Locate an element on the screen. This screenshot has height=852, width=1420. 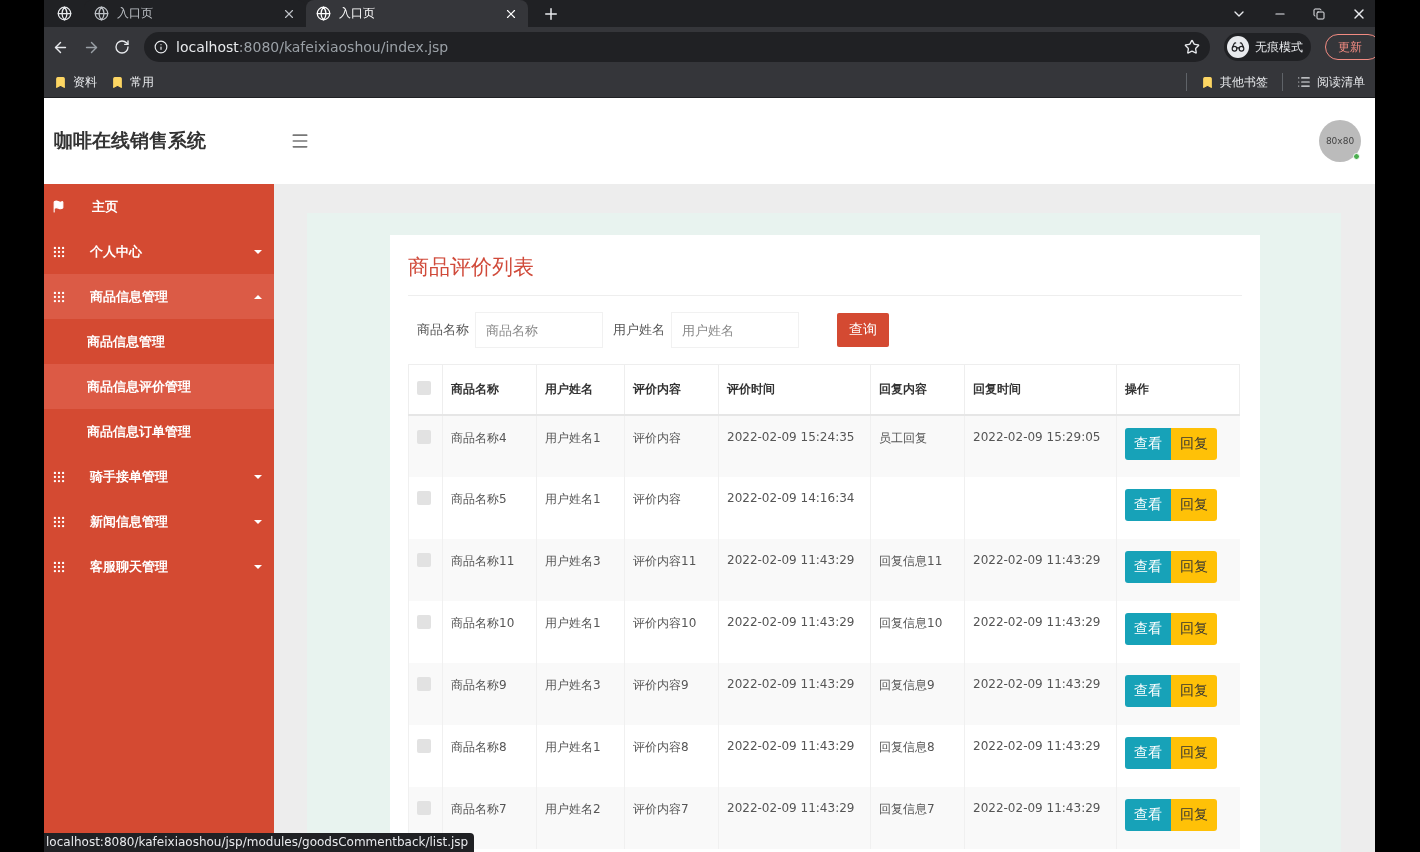
star-icon is located at coordinates (1192, 47).